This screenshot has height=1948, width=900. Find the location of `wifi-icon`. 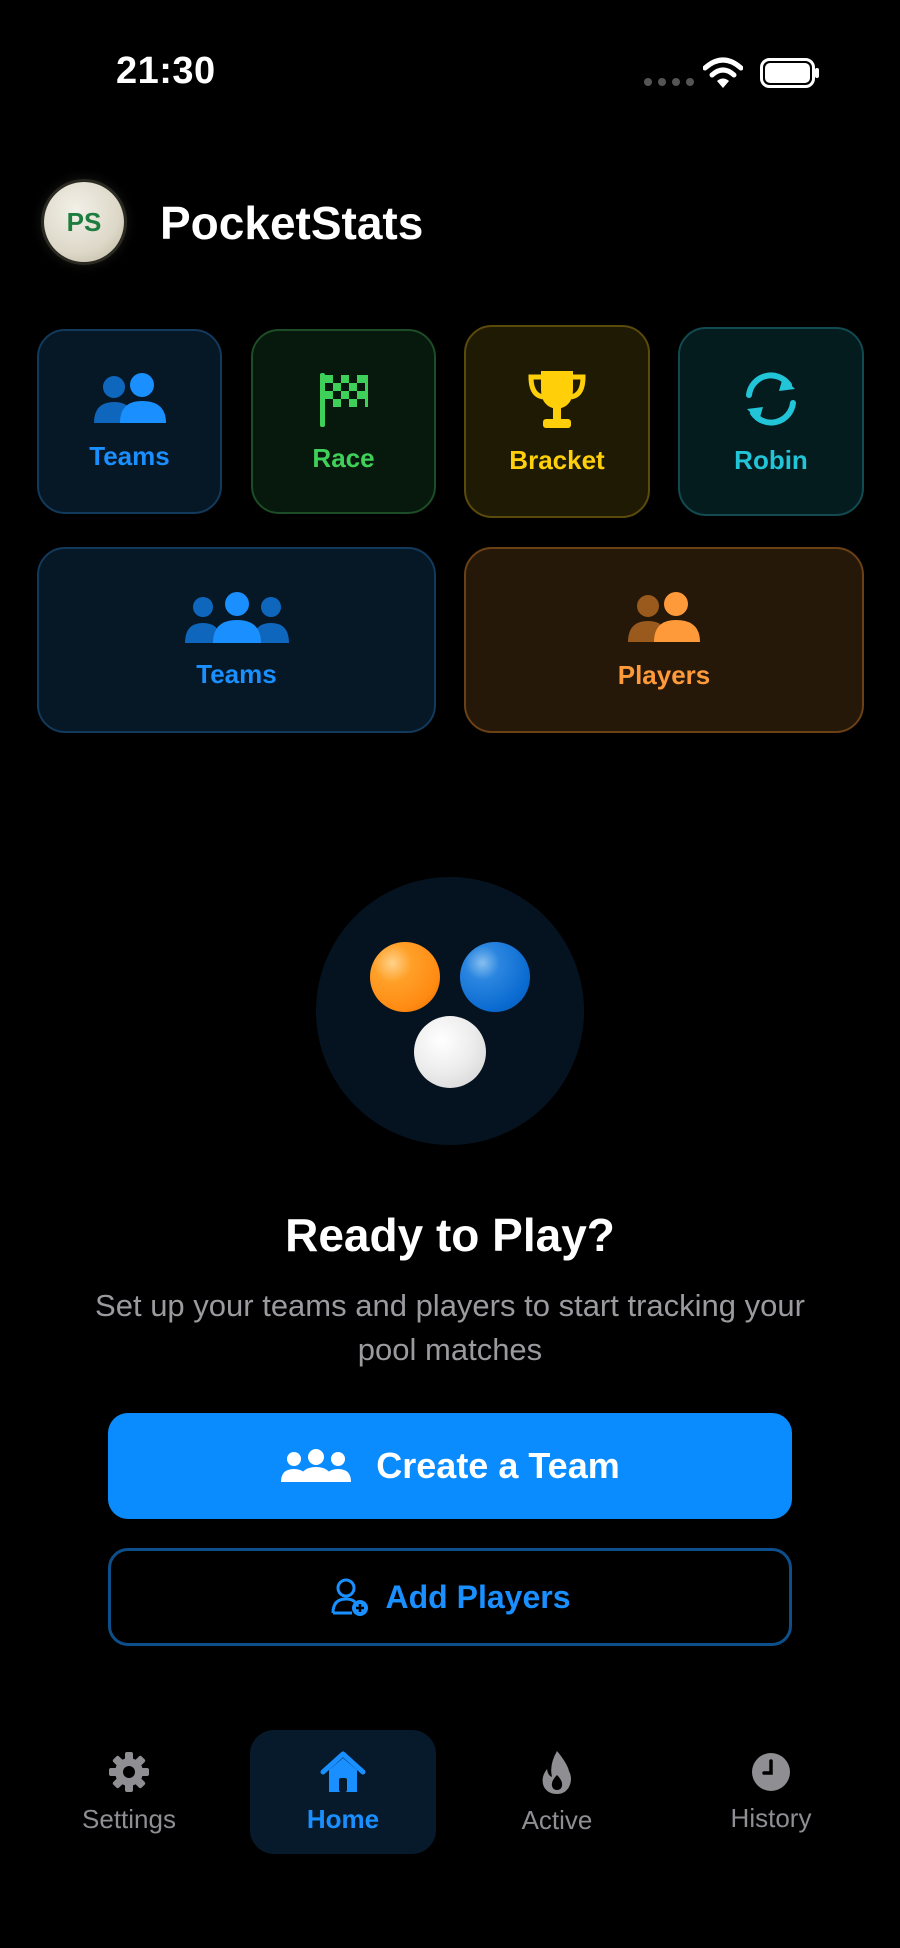

wifi-icon is located at coordinates (723, 72).